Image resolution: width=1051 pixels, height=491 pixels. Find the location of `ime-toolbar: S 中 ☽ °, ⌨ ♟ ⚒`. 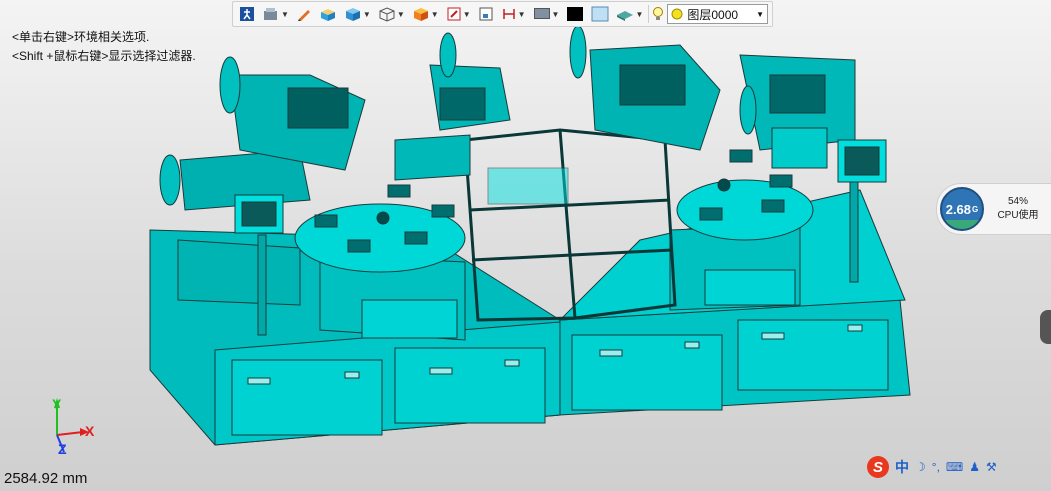

ime-toolbar: S 中 ☽ °, ⌨ ♟ ⚒ is located at coordinates (959, 467).